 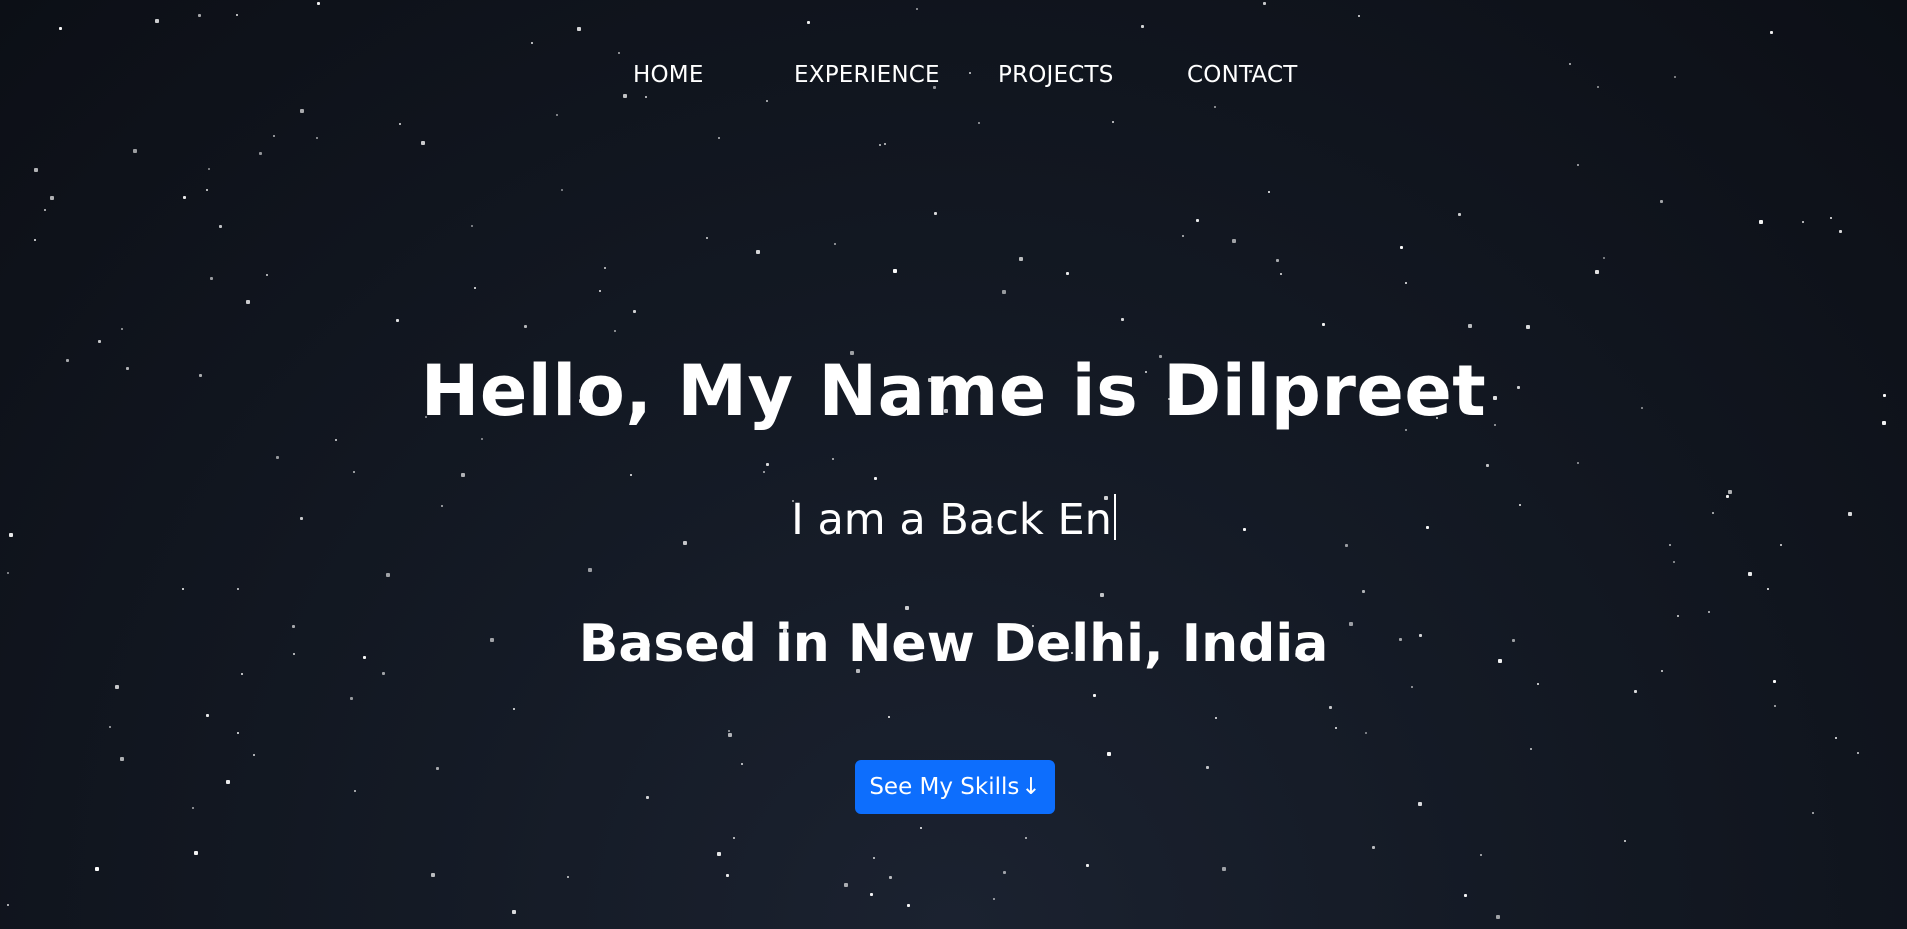 What do you see at coordinates (955, 787) in the screenshot?
I see `see-my-skills-button: See My Skills ↓` at bounding box center [955, 787].